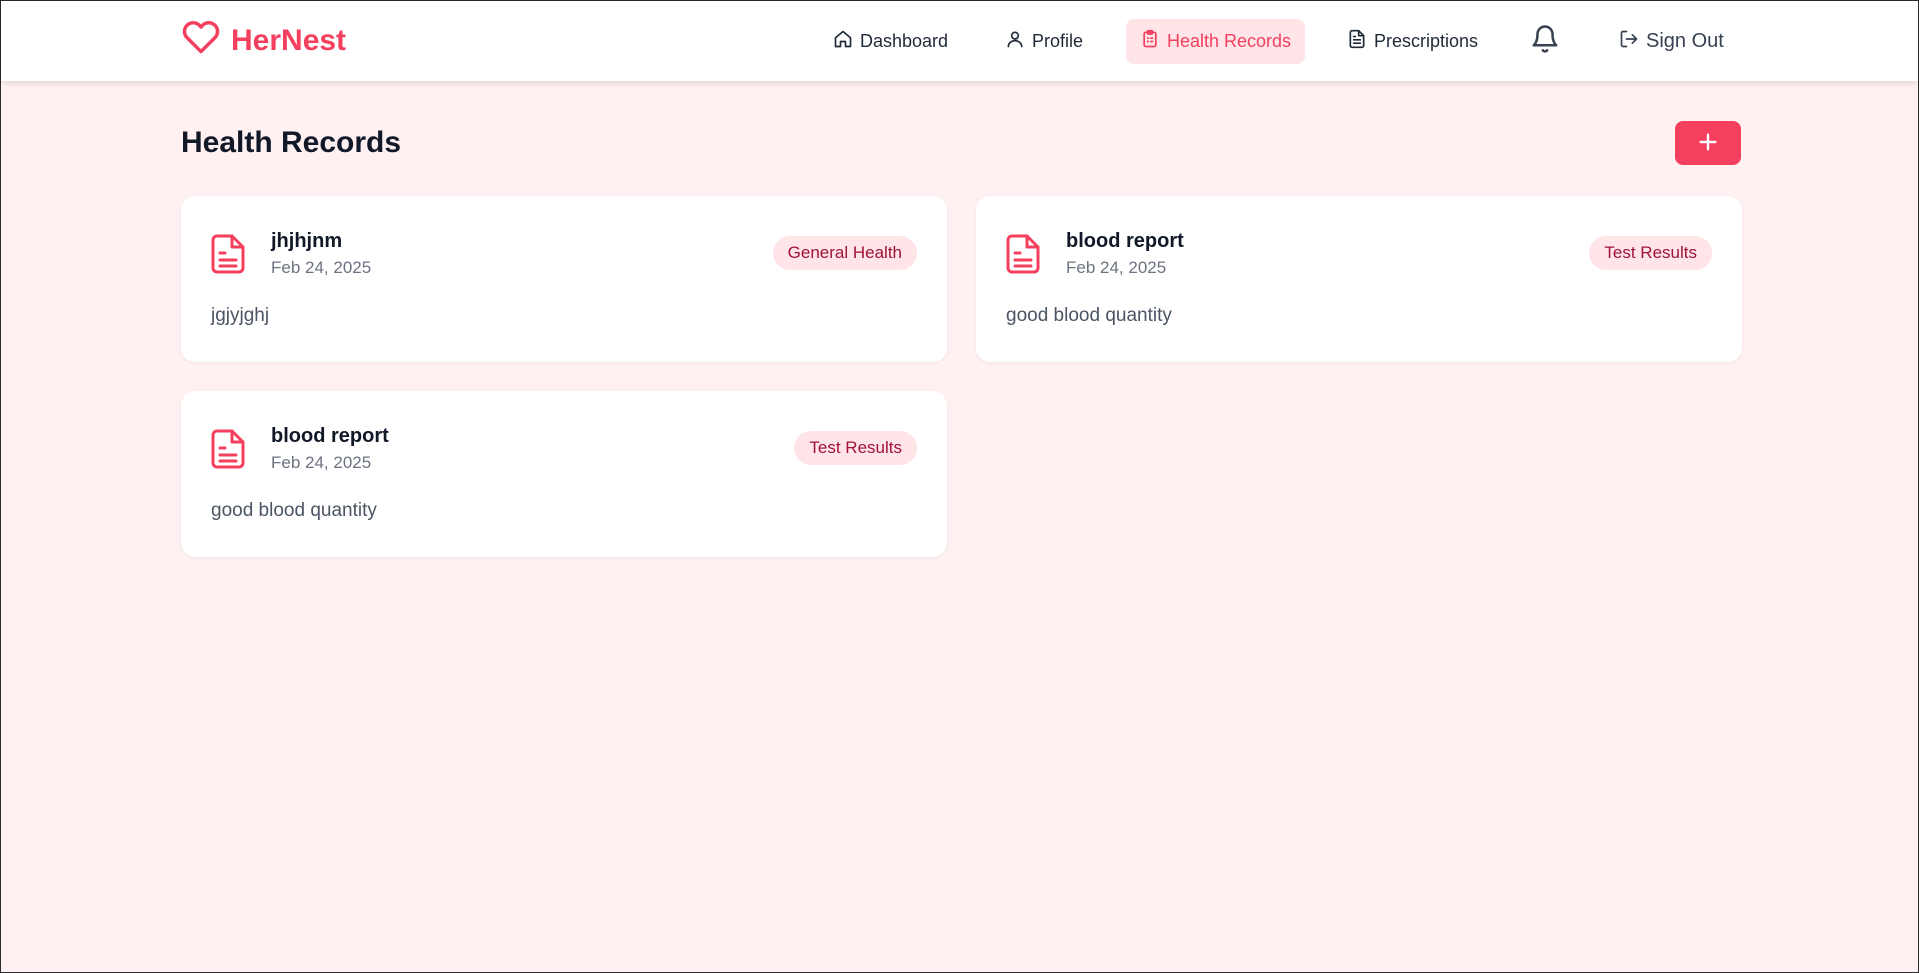 The image size is (1919, 973). I want to click on notifications-button, so click(1545, 41).